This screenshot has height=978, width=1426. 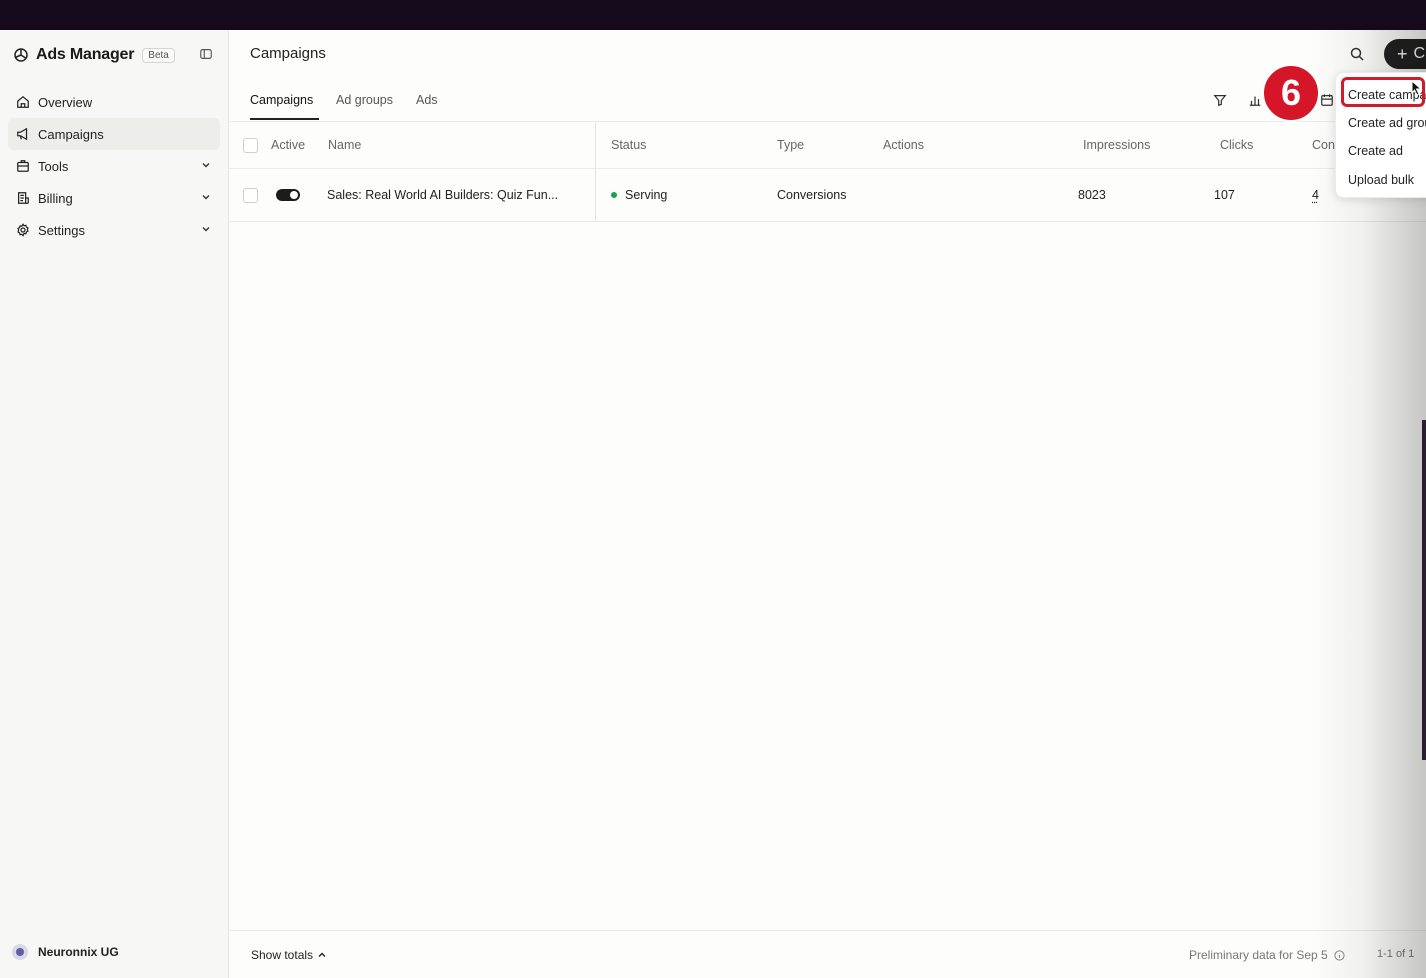 I want to click on tab-campaigns: Campaigns, so click(x=281, y=100).